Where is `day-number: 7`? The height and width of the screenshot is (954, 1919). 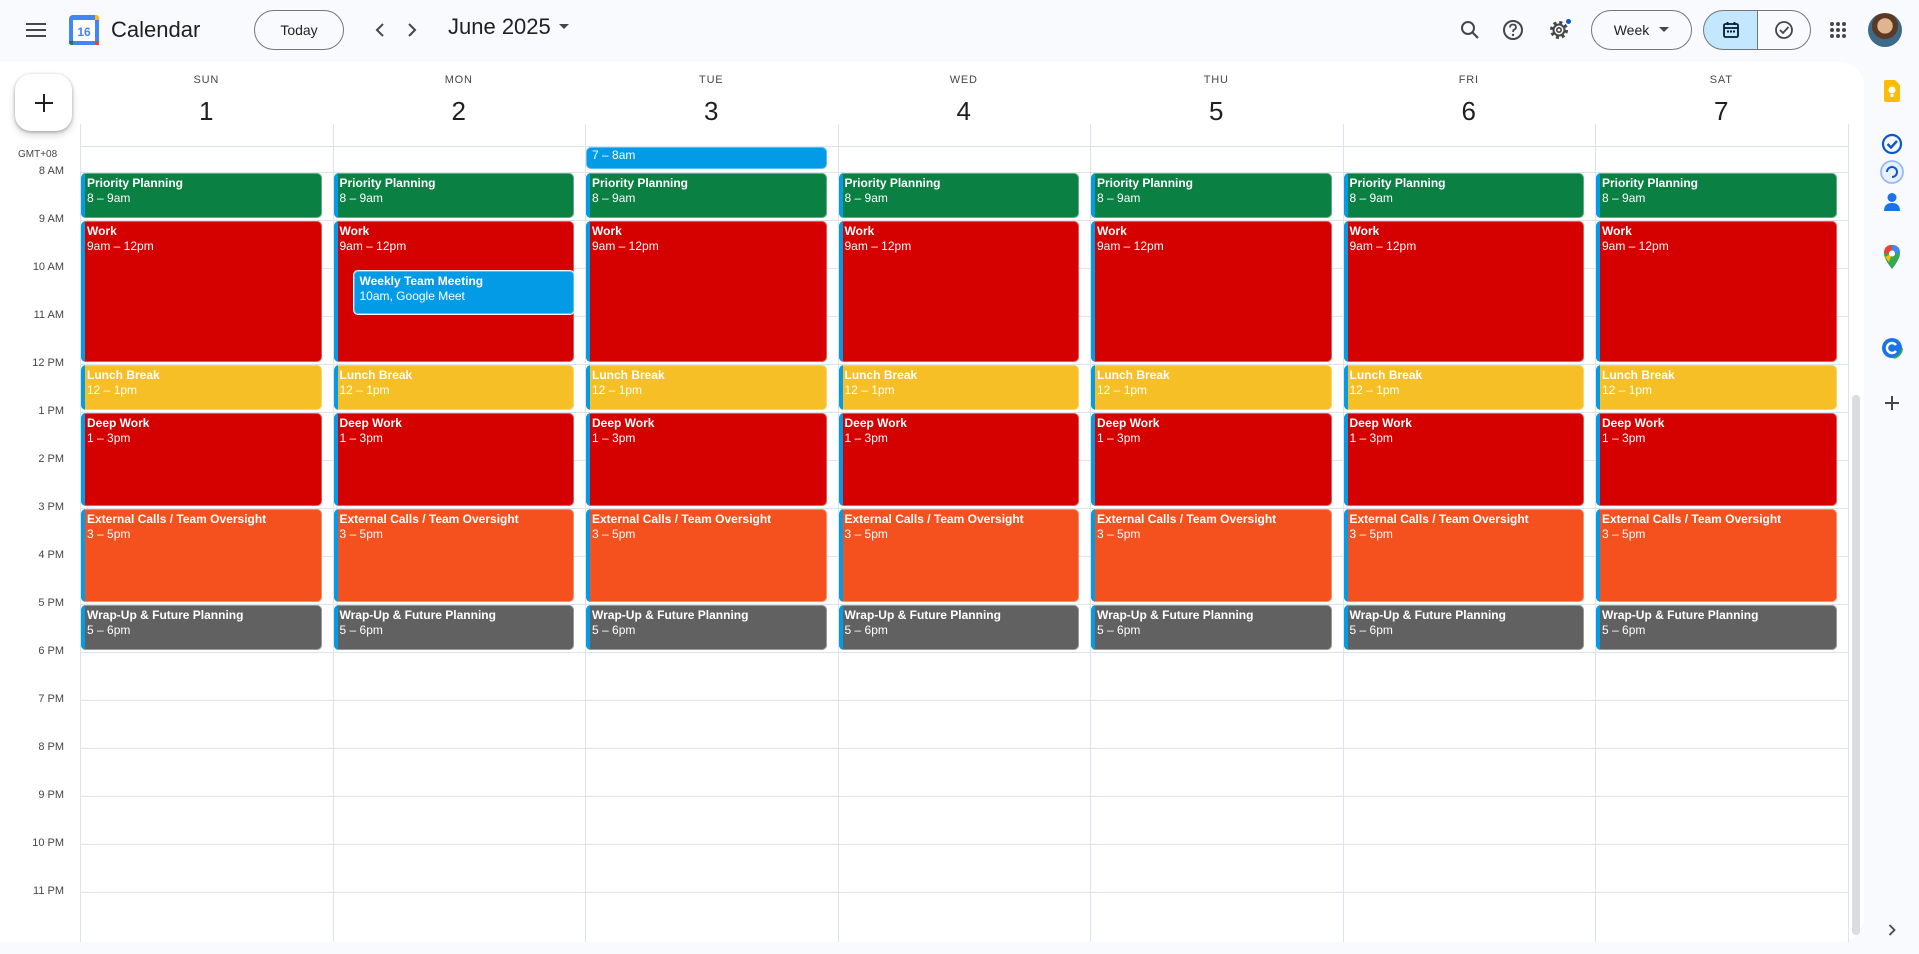
day-number: 7 is located at coordinates (1721, 111).